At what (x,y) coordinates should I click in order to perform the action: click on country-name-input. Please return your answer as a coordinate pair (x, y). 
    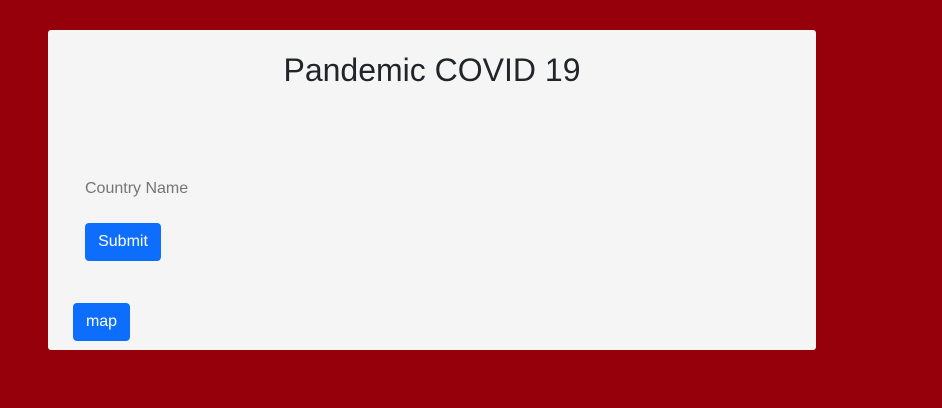
    Looking at the image, I should click on (214, 189).